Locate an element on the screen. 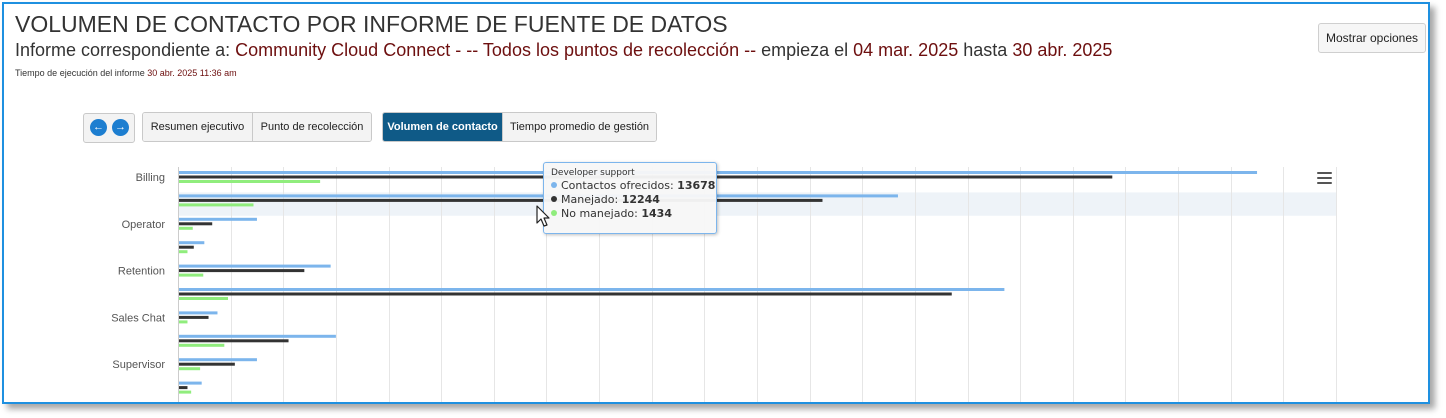 Image resolution: width=1446 pixels, height=418 pixels. y-axis-label: Supervisor is located at coordinates (138, 365).